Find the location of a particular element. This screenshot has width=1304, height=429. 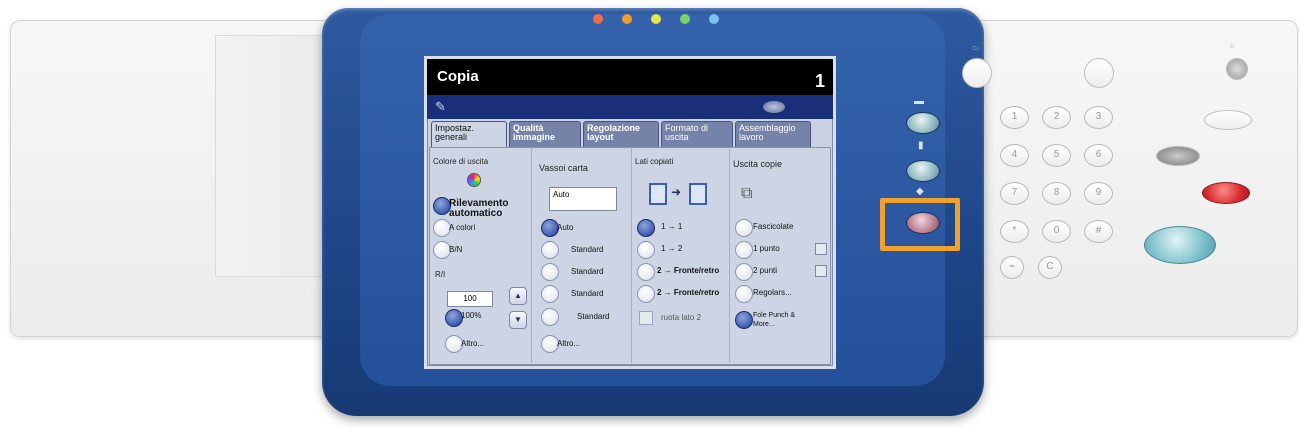

option-bn: B/N is located at coordinates (478, 250).